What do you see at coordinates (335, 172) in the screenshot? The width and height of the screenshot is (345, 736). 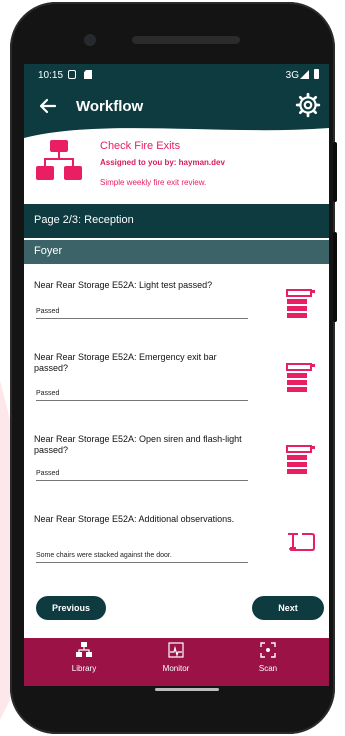 I see `power-button` at bounding box center [335, 172].